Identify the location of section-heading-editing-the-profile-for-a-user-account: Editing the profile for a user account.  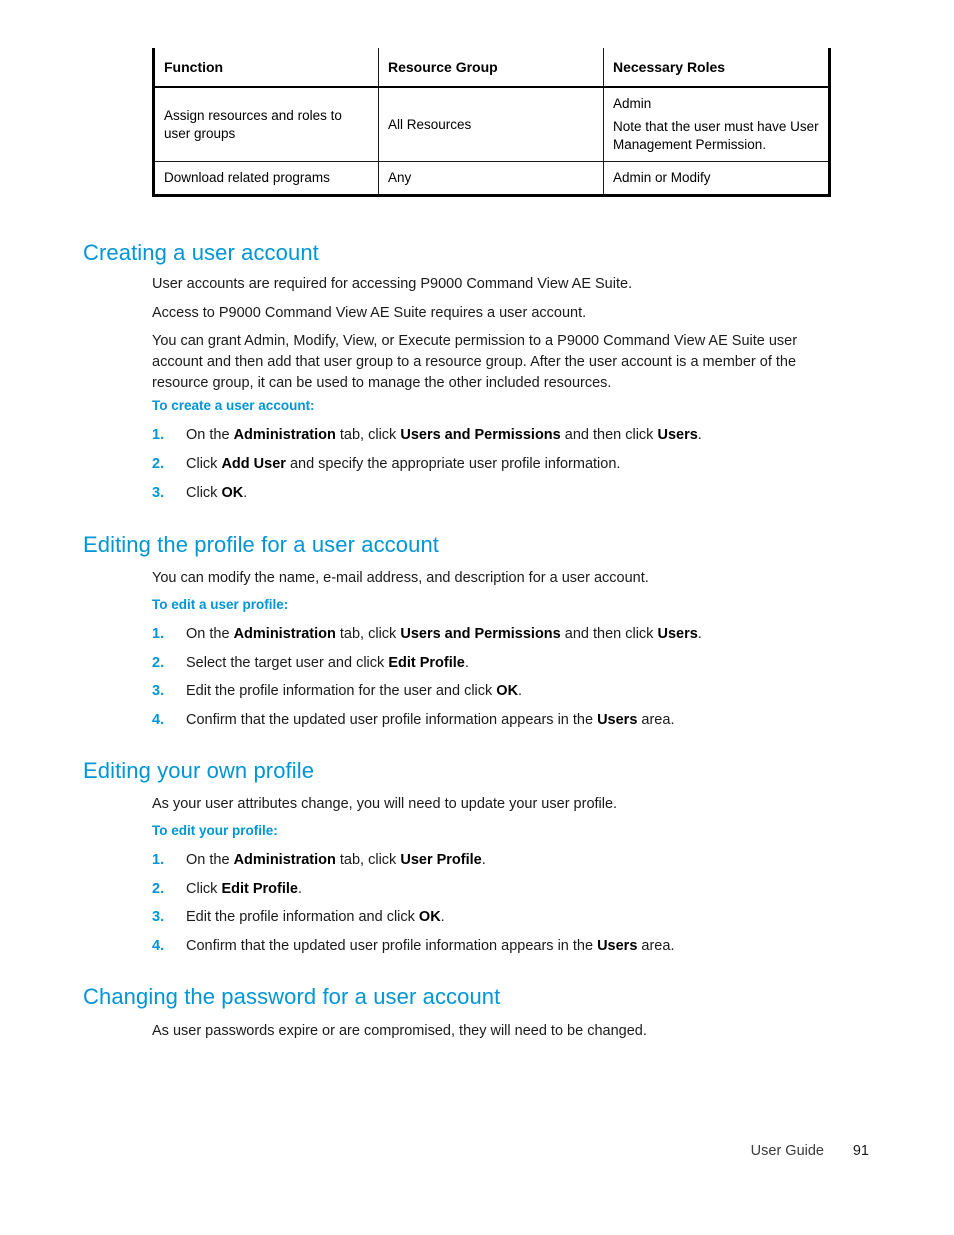
(261, 544).